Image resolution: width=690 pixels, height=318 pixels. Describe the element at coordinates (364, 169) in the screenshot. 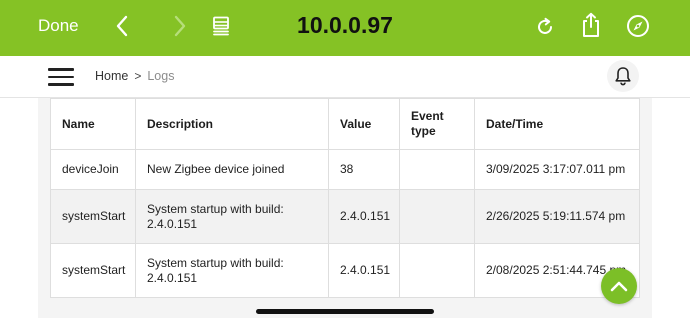

I see `cell-value: 38` at that location.